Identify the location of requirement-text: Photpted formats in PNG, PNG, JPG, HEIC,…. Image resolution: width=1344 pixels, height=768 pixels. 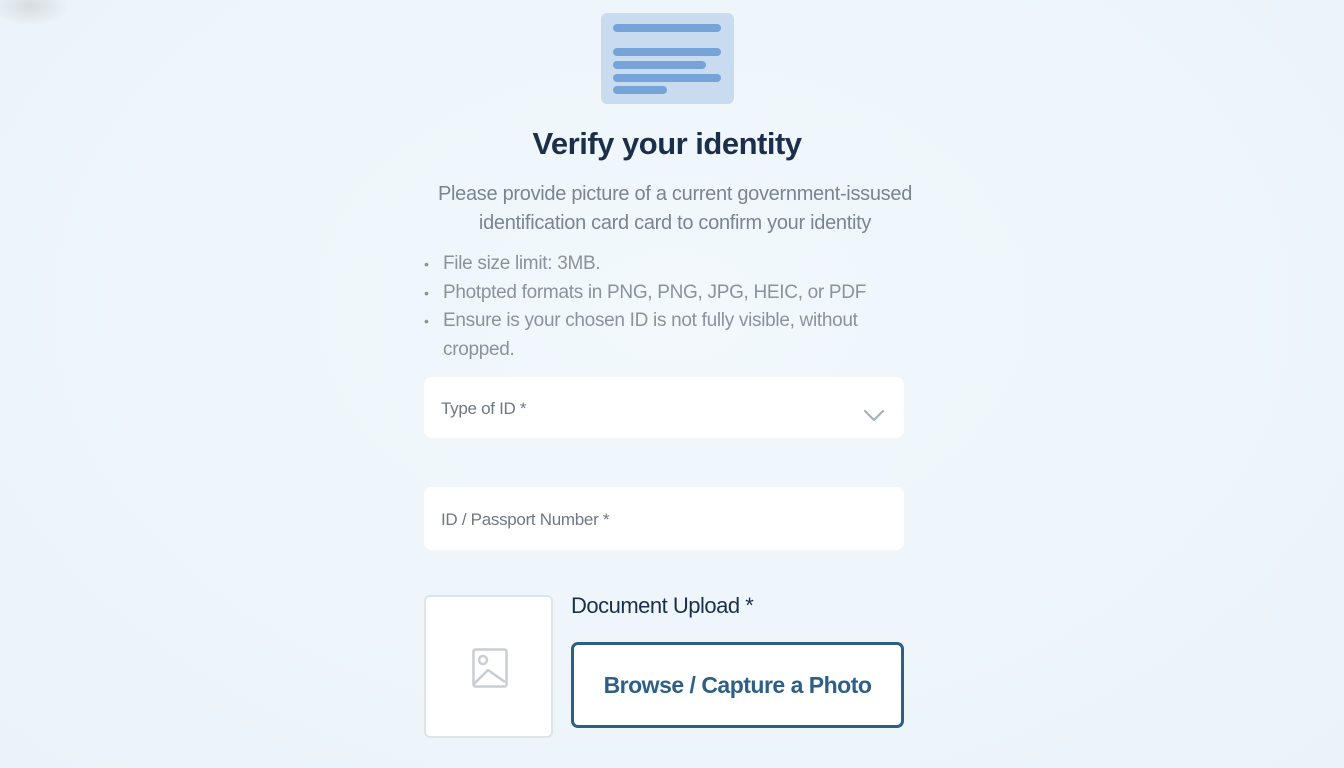
(655, 292).